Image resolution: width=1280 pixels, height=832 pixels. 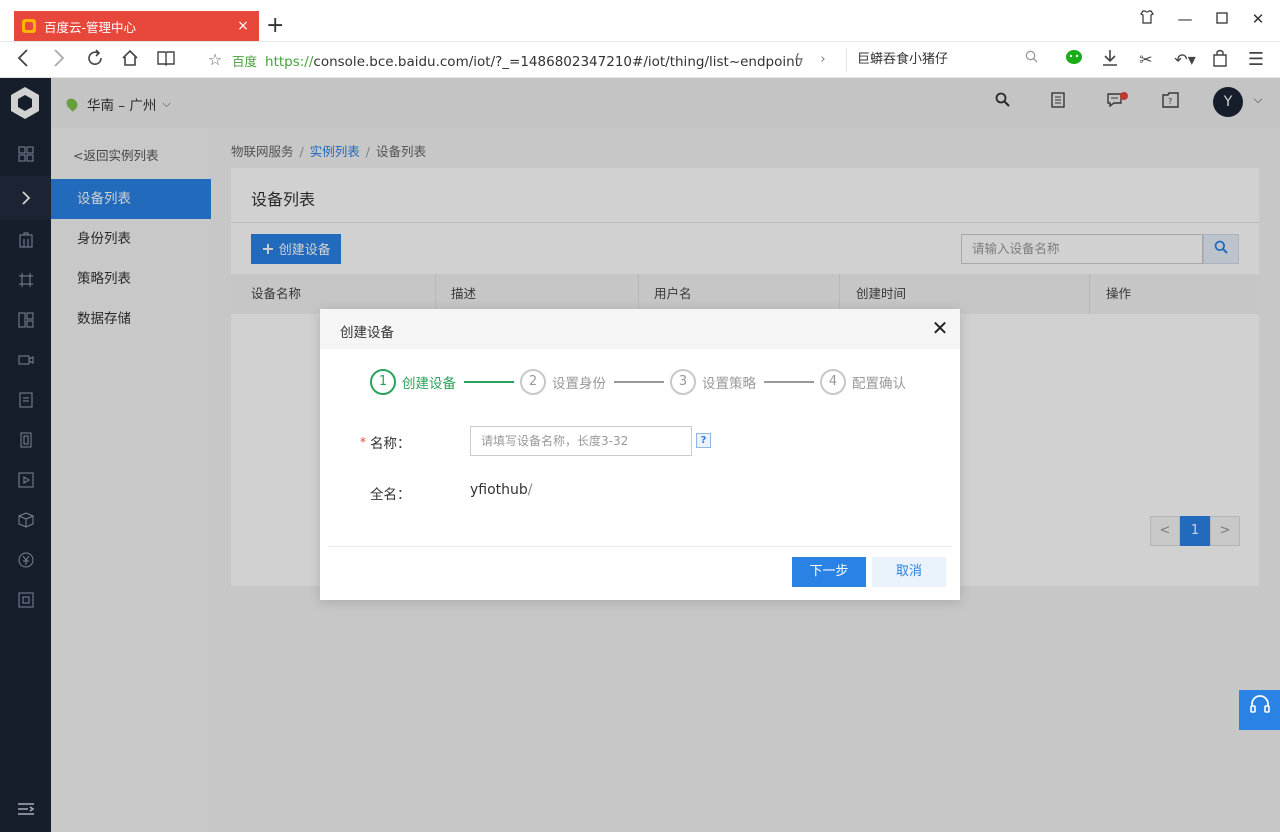 What do you see at coordinates (1256, 60) in the screenshot?
I see `menu-icon: ☰` at bounding box center [1256, 60].